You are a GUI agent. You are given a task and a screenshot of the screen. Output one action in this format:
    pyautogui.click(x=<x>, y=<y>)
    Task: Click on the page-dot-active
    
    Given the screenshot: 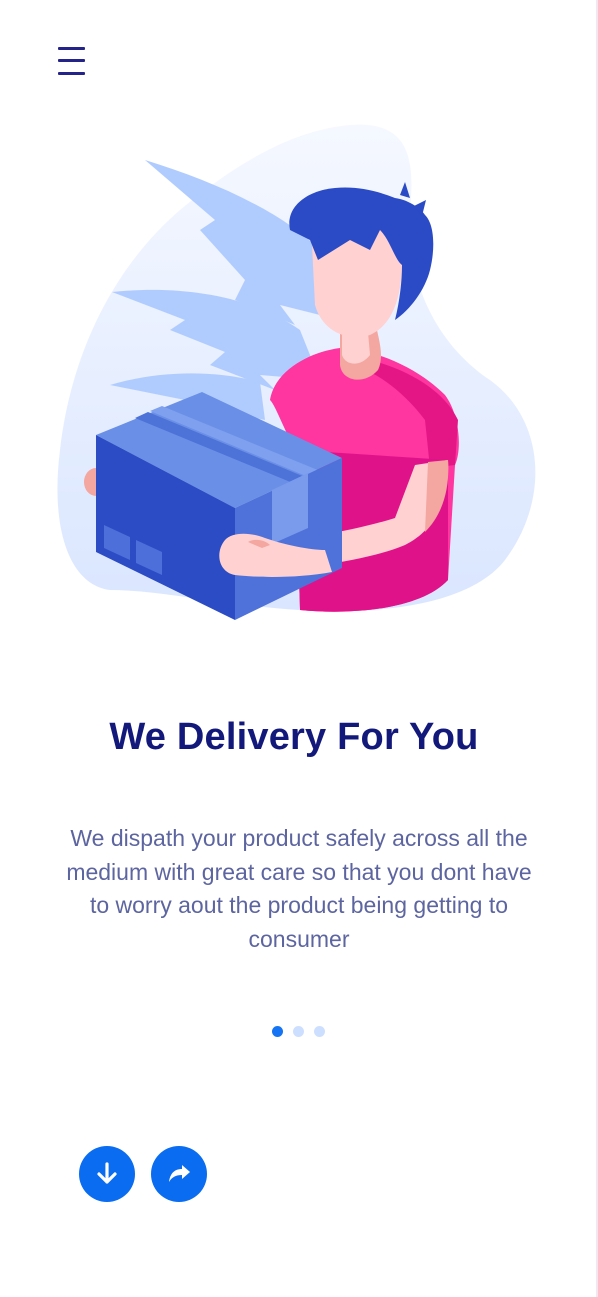 What is the action you would take?
    pyautogui.click(x=277, y=1031)
    